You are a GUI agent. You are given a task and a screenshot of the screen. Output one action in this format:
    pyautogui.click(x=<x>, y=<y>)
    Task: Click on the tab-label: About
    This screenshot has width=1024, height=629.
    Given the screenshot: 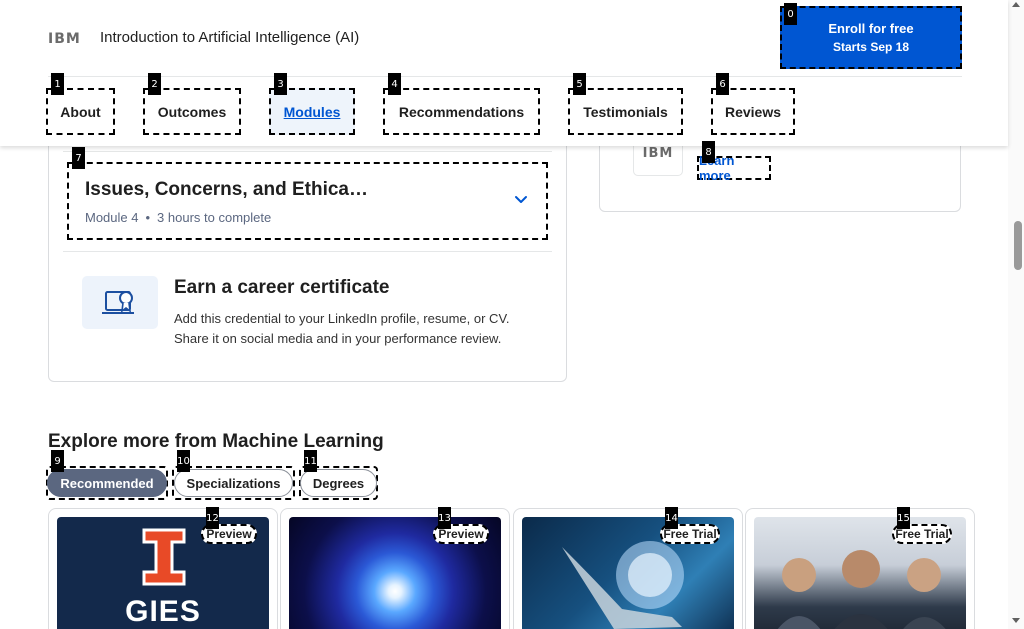 What is the action you would take?
    pyautogui.click(x=80, y=111)
    